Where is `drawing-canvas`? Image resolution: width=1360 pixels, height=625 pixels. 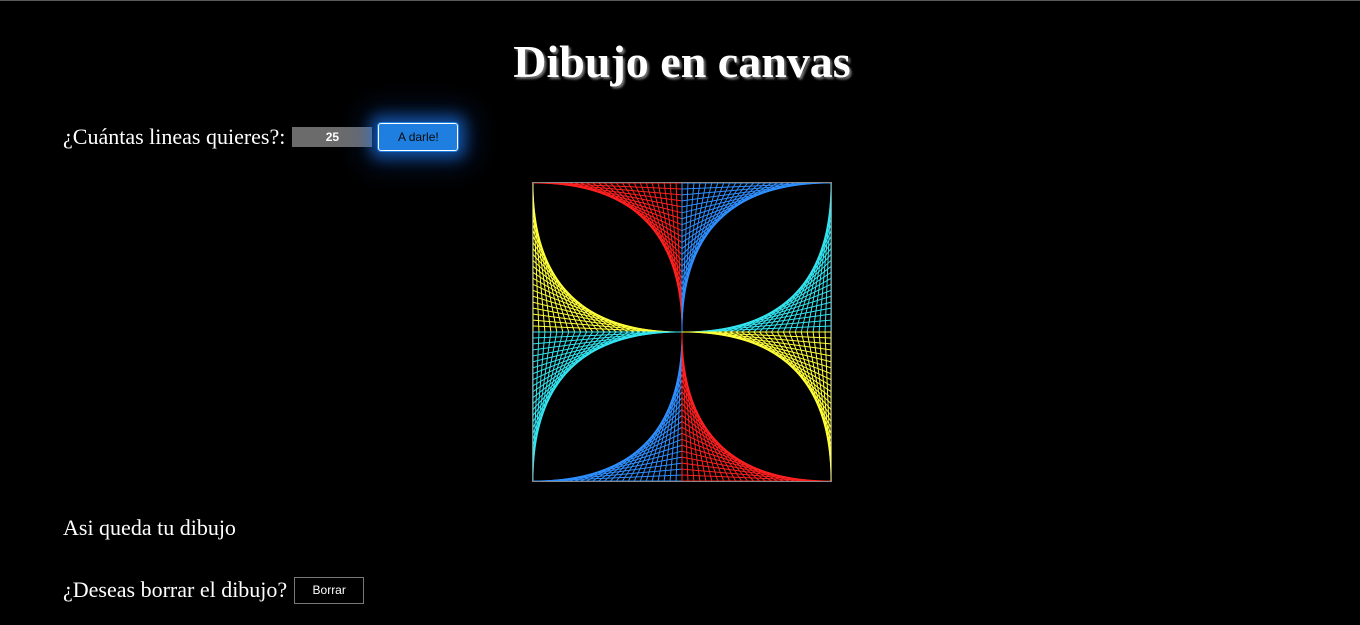
drawing-canvas is located at coordinates (682, 332).